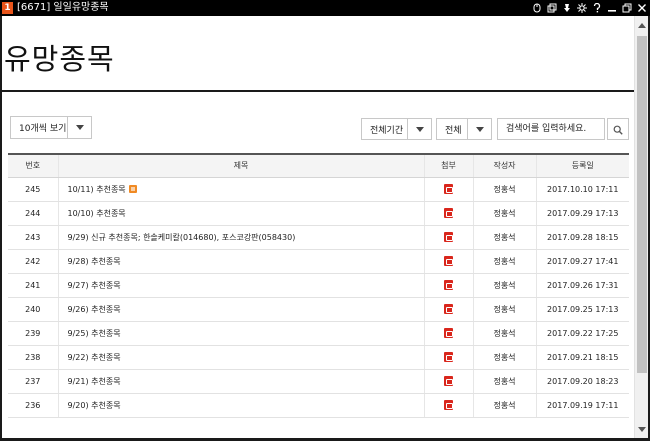 This screenshot has height=441, width=650. Describe the element at coordinates (582, 213) in the screenshot. I see `row-date: 2017.09.29 17:13` at that location.